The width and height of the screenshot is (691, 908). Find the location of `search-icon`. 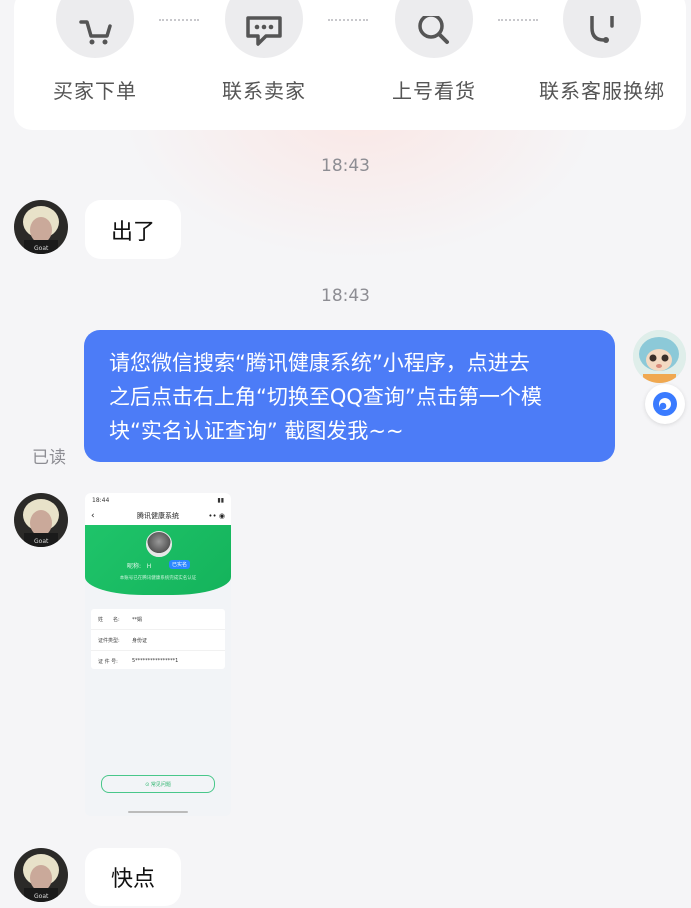

search-icon is located at coordinates (434, 29).